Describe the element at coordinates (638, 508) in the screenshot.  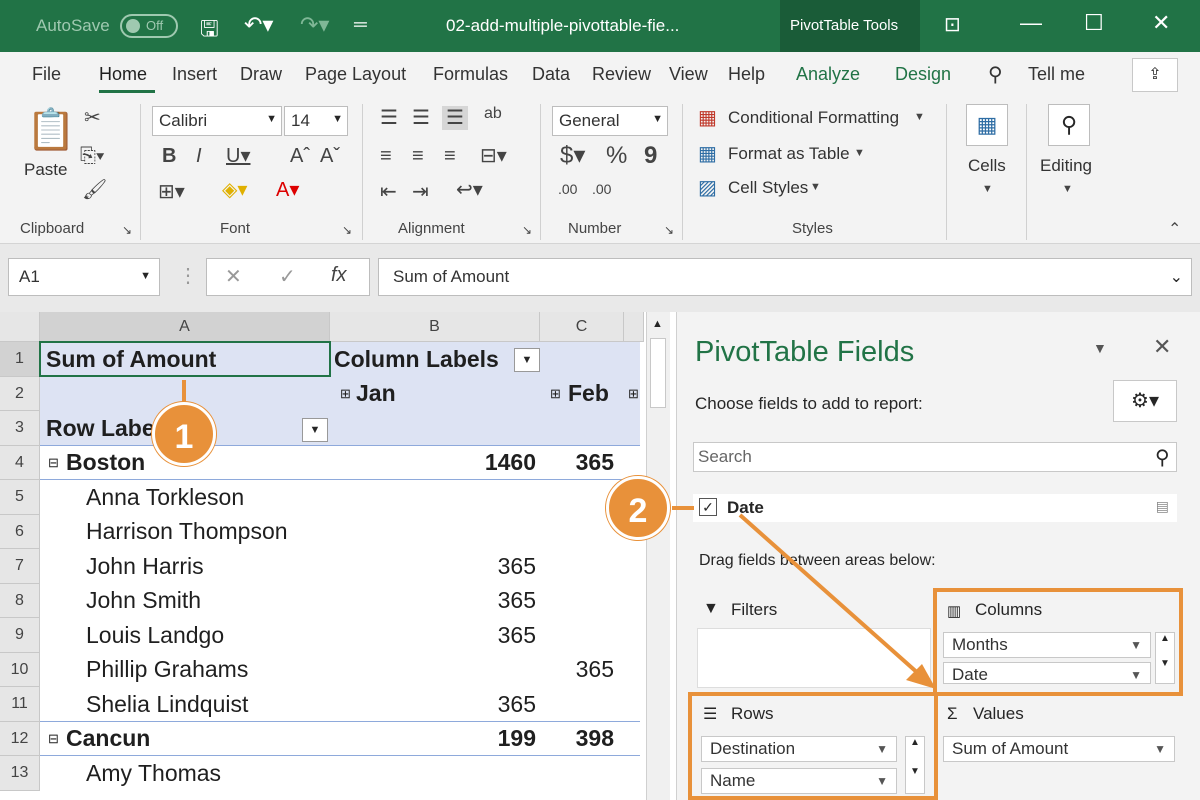
I see `callout-2: 2` at that location.